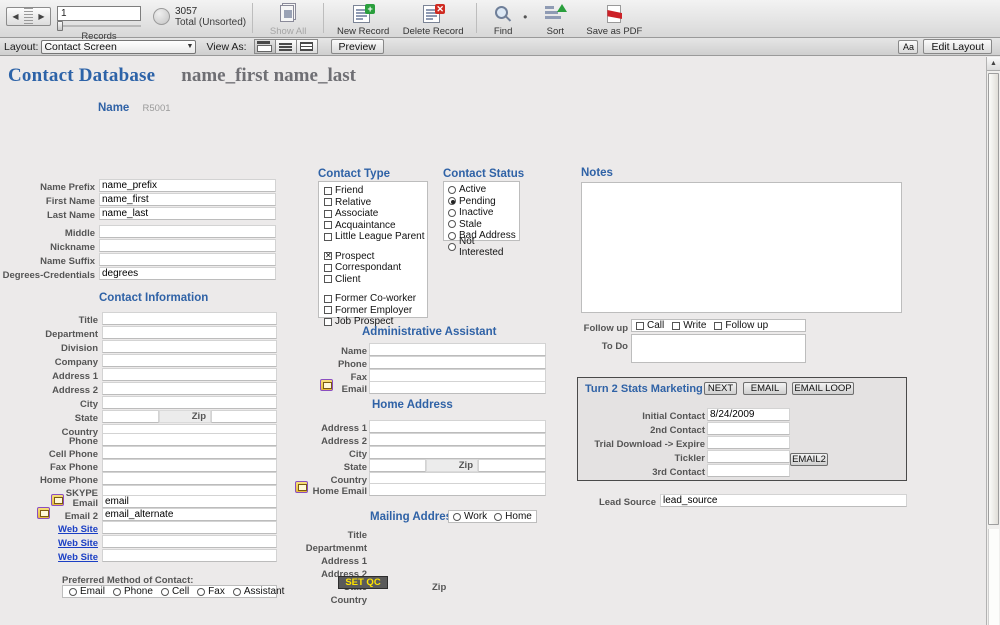 This screenshot has width=1000, height=625. What do you see at coordinates (187, 231) in the screenshot?
I see `field-middle` at bounding box center [187, 231].